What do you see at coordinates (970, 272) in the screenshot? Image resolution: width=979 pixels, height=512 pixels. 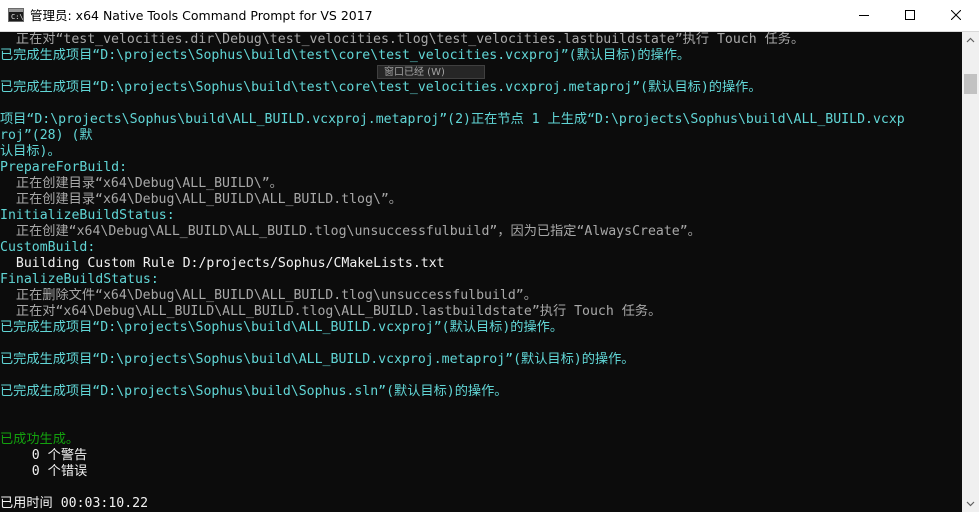 I see `vertical-scrollbar` at bounding box center [970, 272].